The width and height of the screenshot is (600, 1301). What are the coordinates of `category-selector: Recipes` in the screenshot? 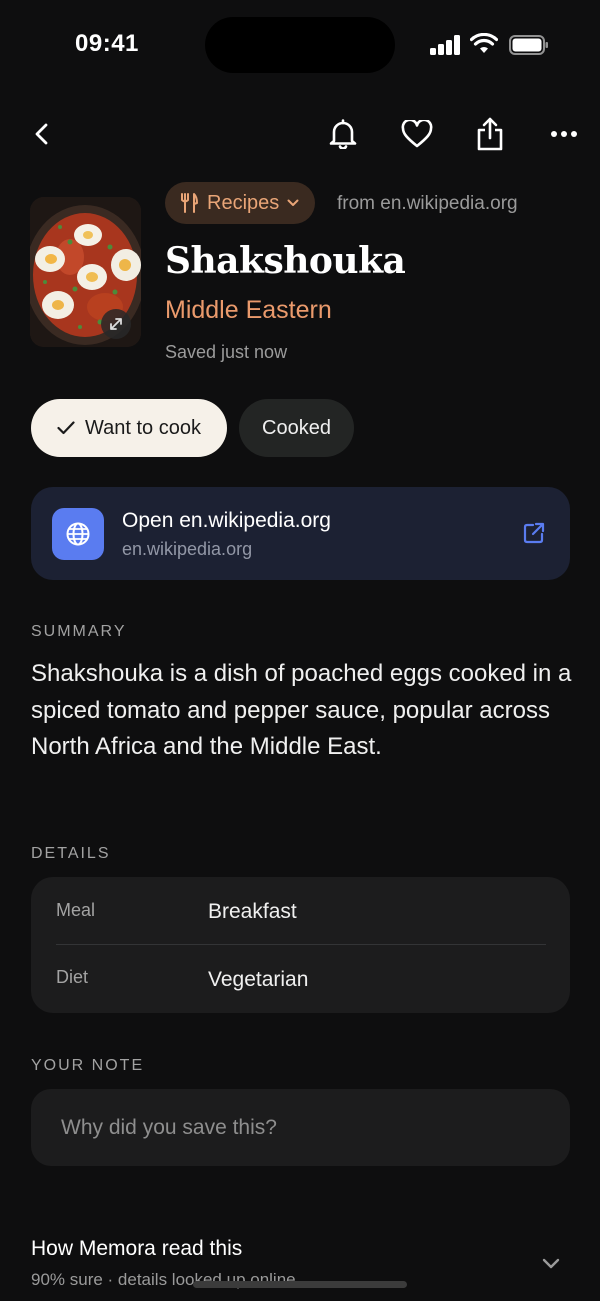 It's located at (240, 203).